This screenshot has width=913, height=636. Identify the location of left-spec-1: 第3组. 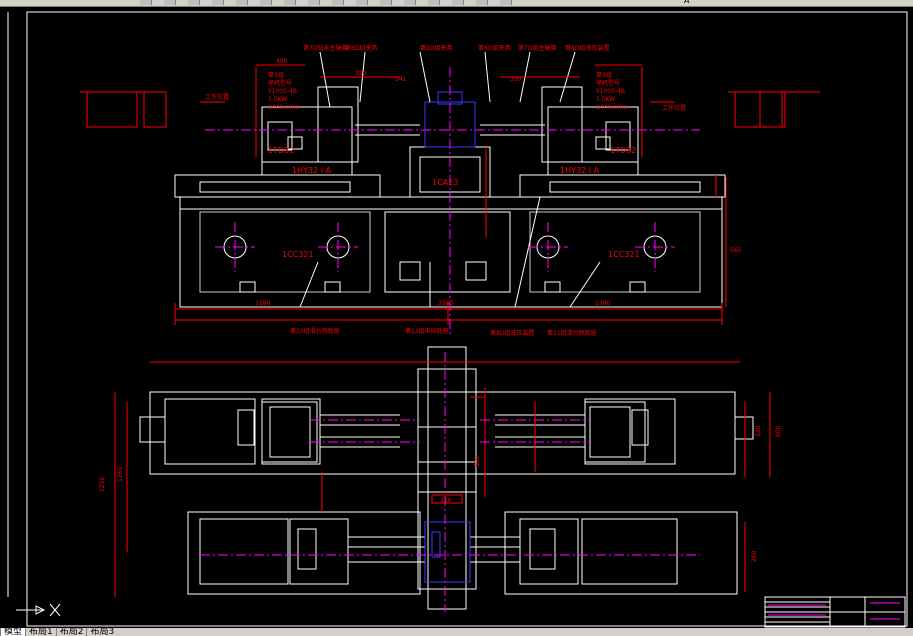
(276, 75).